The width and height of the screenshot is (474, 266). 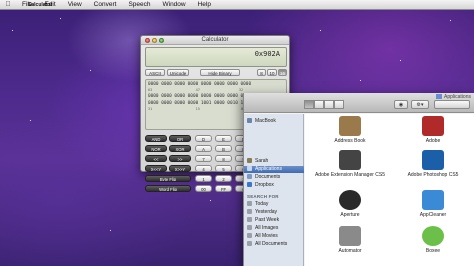 I want to click on unicode-button: Unicode, so click(x=178, y=72).